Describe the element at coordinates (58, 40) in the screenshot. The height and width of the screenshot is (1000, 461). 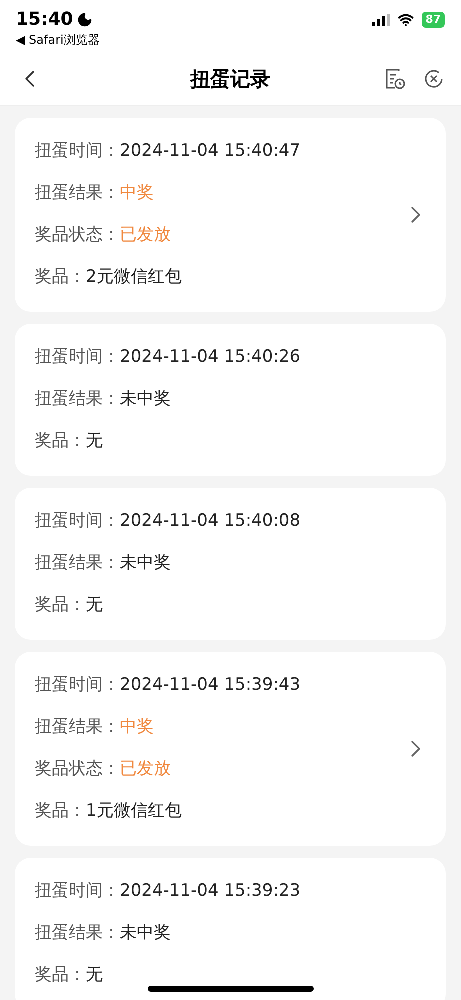
I see `back-to-app-link: ◀ Safari浏览器` at that location.